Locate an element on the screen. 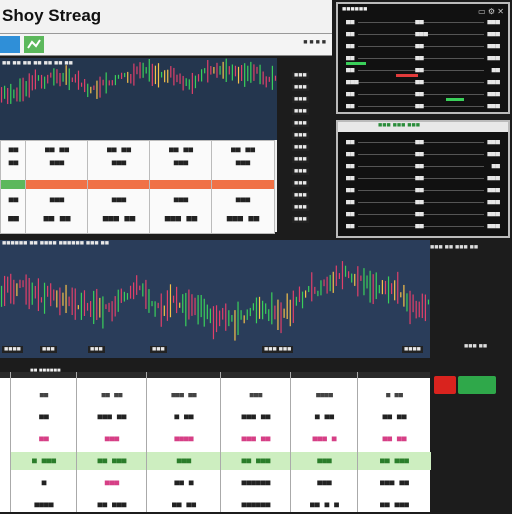 Image resolution: width=512 pixels, height=514 pixels. tab-chart-green is located at coordinates (34, 44).